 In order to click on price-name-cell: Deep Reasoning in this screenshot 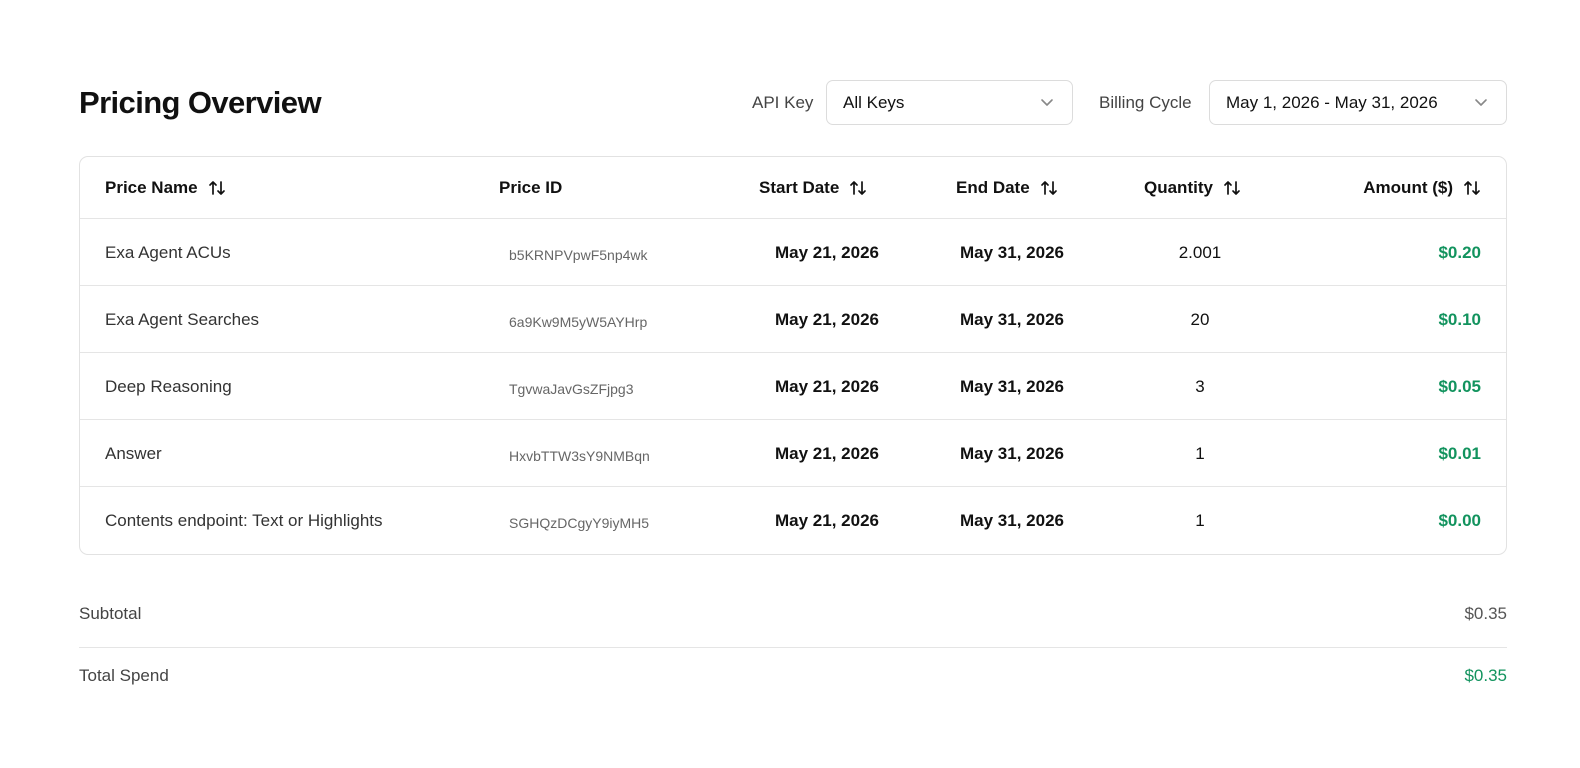, I will do `click(168, 386)`.